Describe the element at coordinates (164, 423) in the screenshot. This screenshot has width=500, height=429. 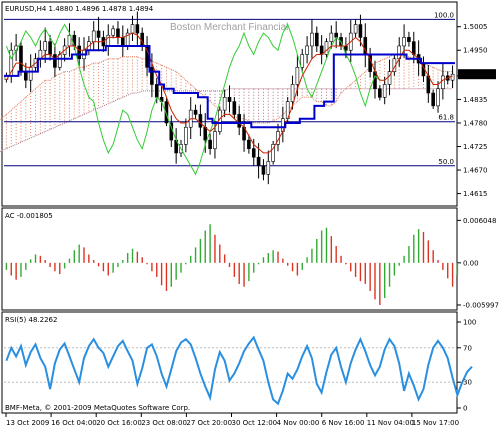
I see `x-tick-label: 23 Oct 08:00` at that location.